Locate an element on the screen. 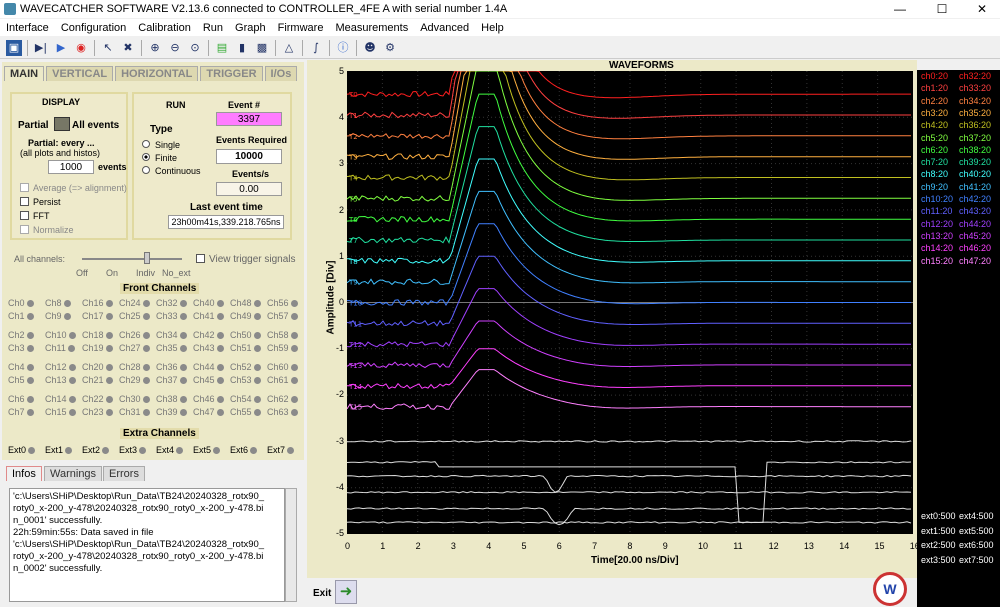 This screenshot has height=607, width=1000. ext-channel-toggle: Ext4 is located at coordinates (170, 450).